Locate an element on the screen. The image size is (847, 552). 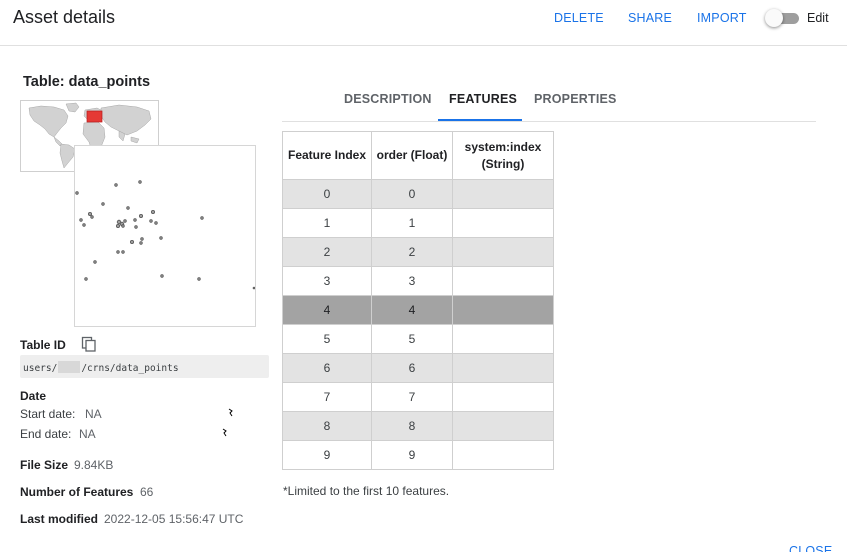
points-preview-map is located at coordinates (165, 236).